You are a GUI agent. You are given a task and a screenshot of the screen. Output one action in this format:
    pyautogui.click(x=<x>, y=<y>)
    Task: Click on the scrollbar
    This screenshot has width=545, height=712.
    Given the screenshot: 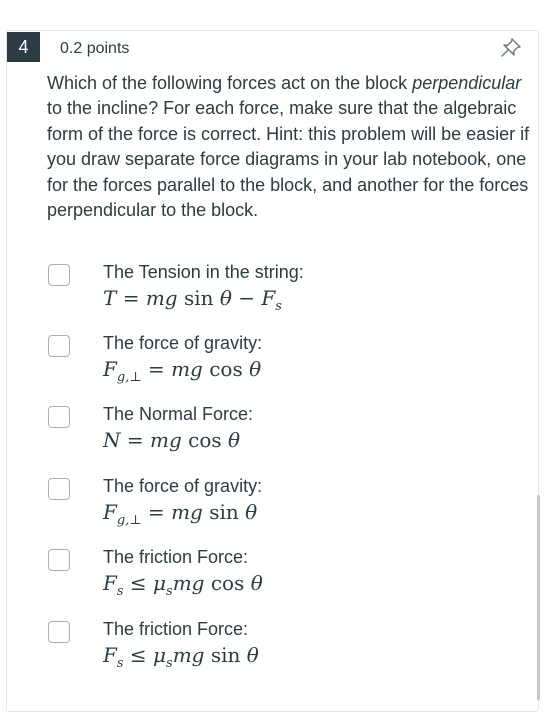 What is the action you would take?
    pyautogui.click(x=538, y=597)
    